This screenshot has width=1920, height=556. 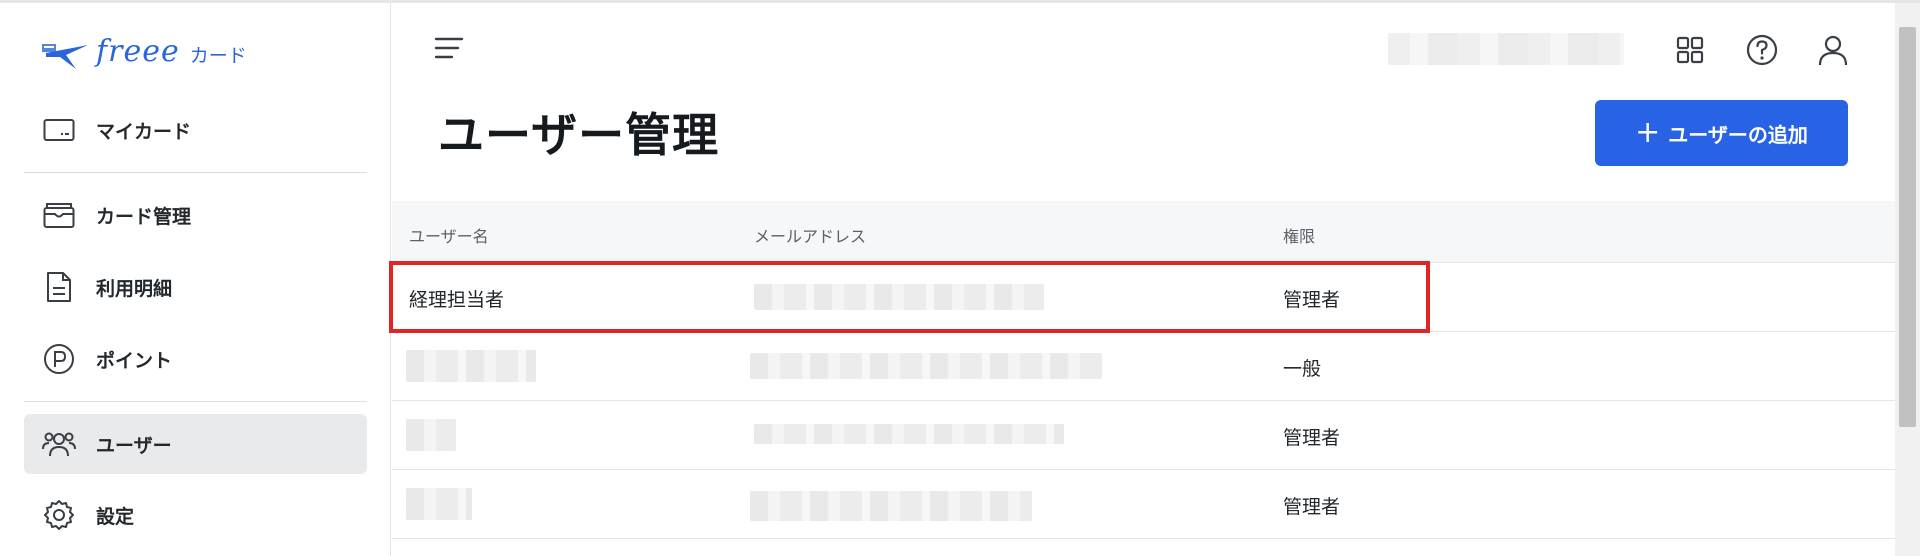 What do you see at coordinates (195, 515) in the screenshot?
I see `sidebar-item-settings: 設定` at bounding box center [195, 515].